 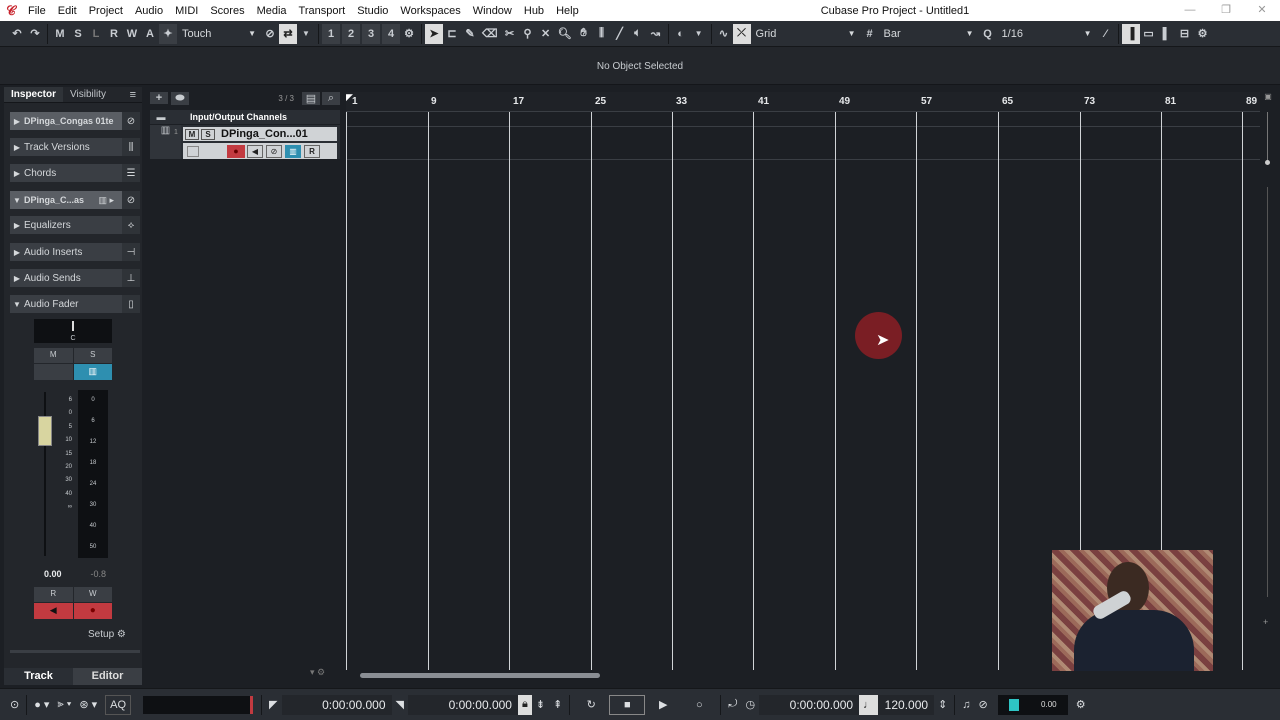 I want to click on record-arm-icon: ●, so click(x=236, y=151).